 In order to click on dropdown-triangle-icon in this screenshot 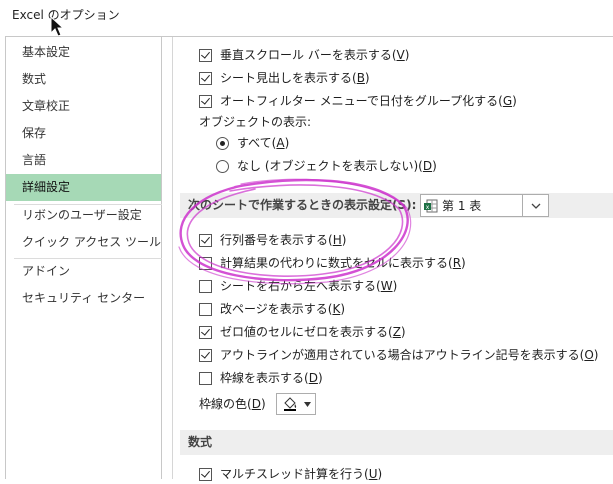, I will do `click(307, 404)`.